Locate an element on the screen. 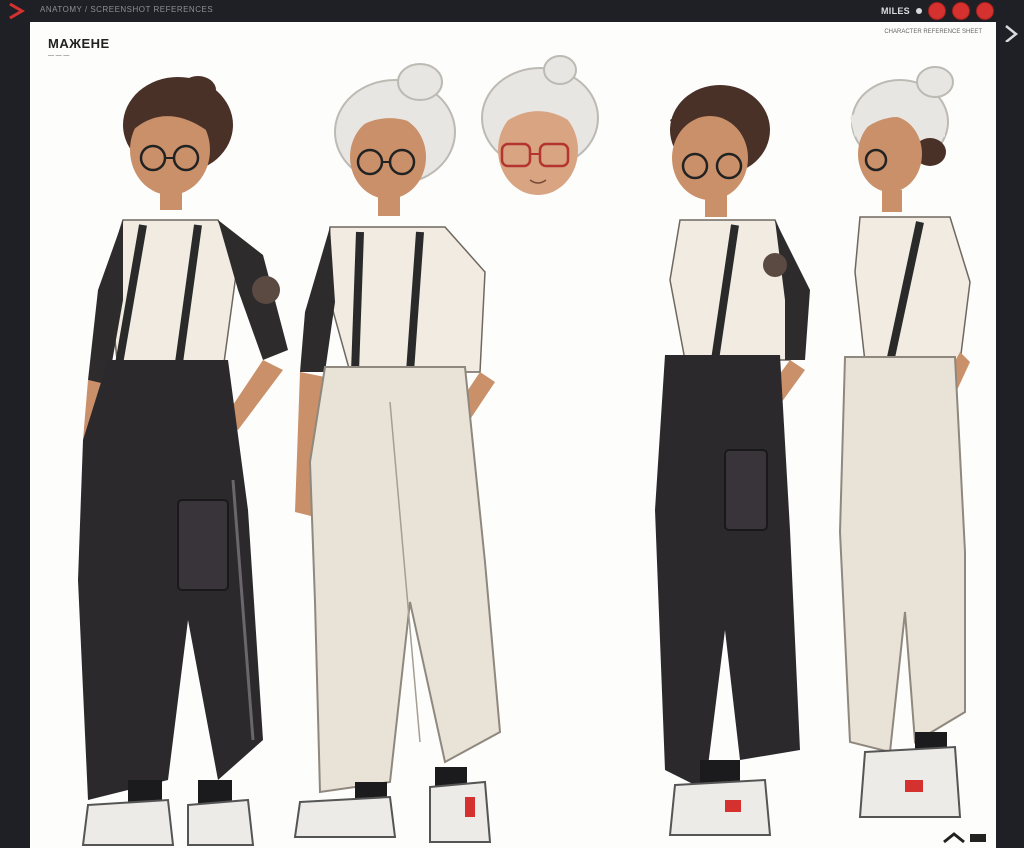 The width and height of the screenshot is (1024, 848). top-right-group: MILES is located at coordinates (937, 11).